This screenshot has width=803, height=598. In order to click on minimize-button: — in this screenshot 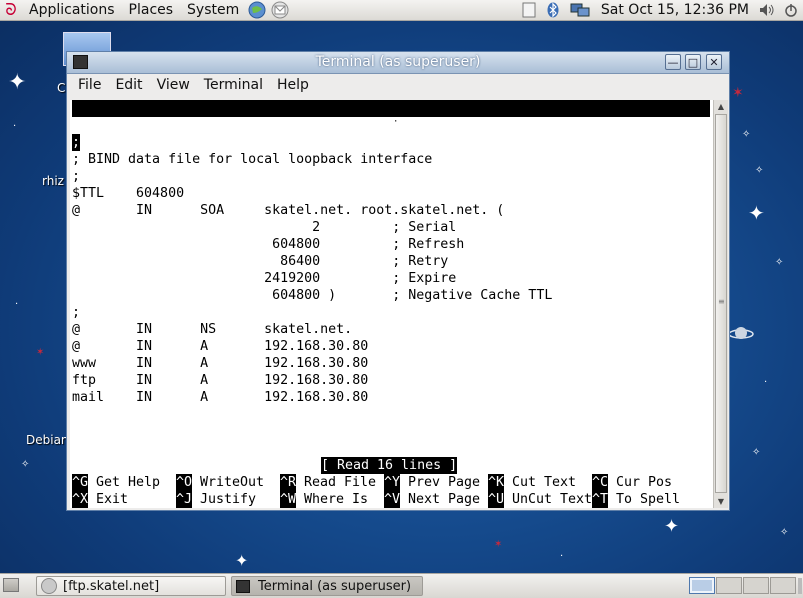, I will do `click(673, 62)`.